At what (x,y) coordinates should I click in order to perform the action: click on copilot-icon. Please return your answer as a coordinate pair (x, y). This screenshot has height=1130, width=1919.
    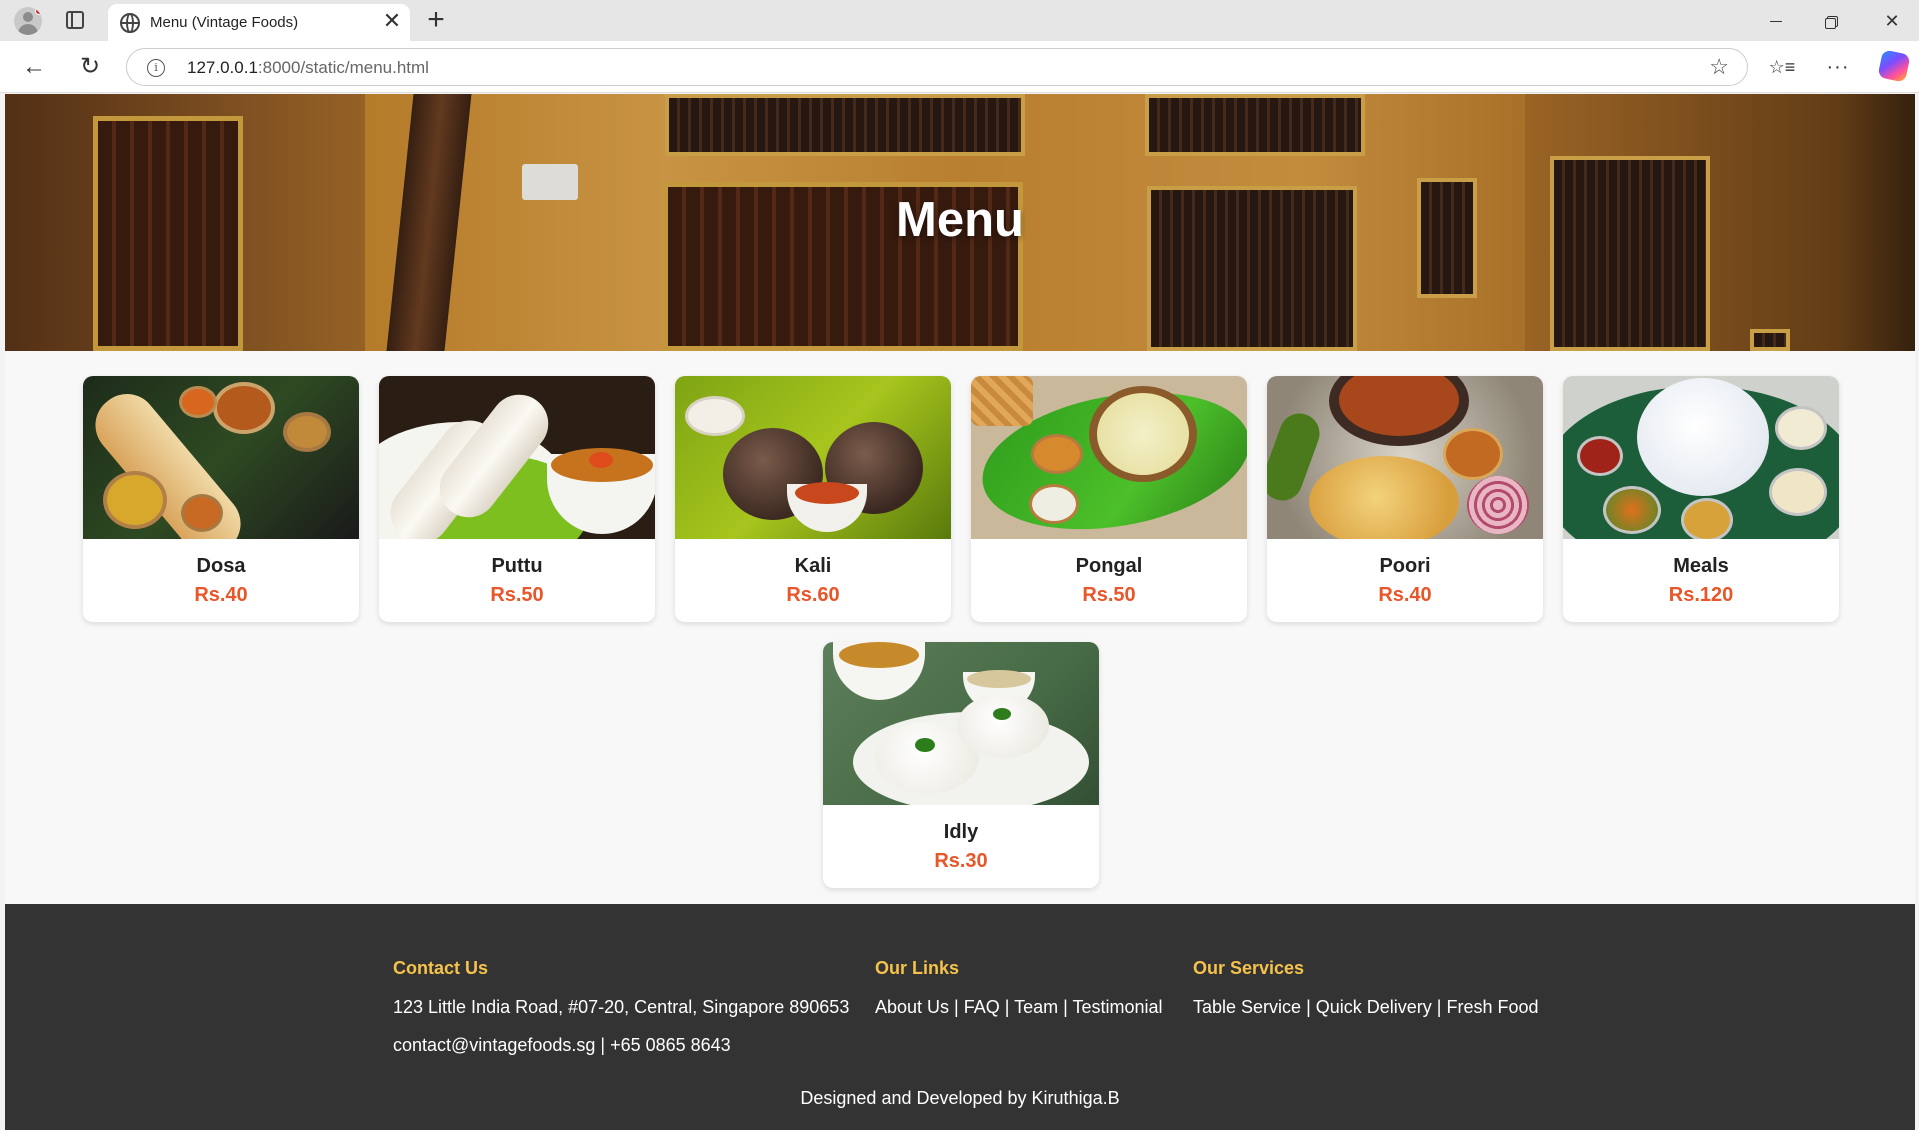
    Looking at the image, I should click on (1894, 66).